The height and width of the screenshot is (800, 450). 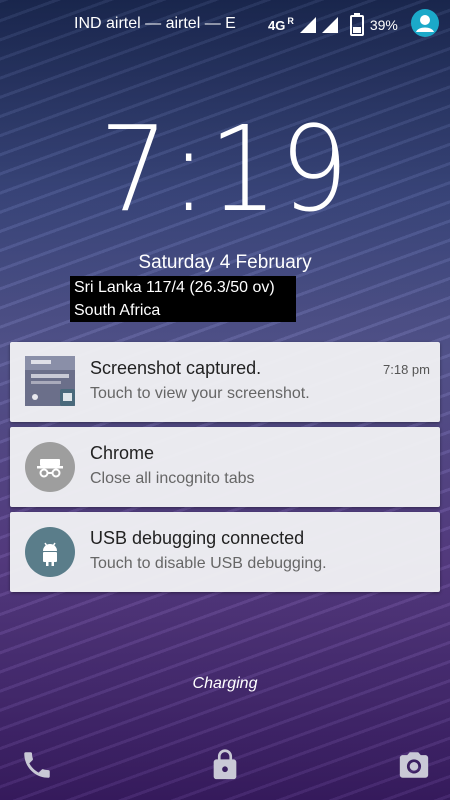 What do you see at coordinates (225, 683) in the screenshot?
I see `charging-status: Charging` at bounding box center [225, 683].